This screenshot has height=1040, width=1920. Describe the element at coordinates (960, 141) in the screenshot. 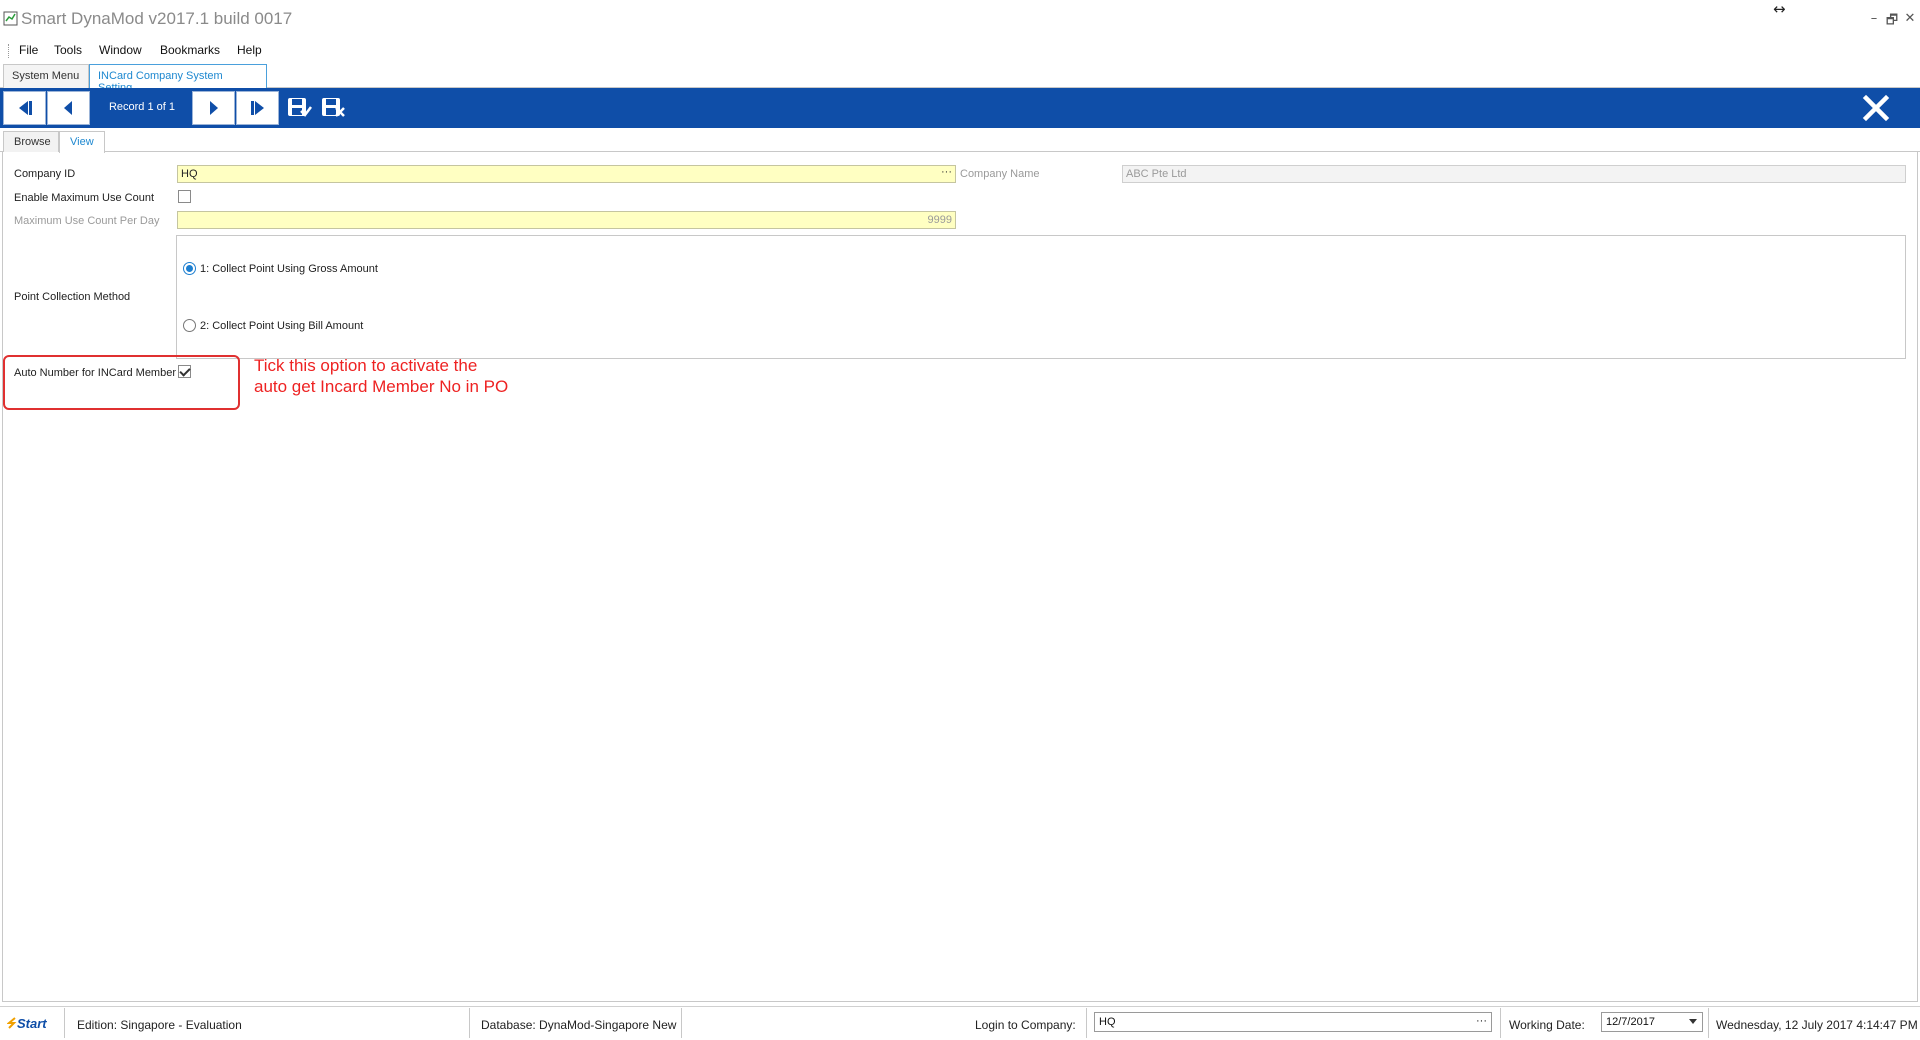

I see `view-tabs: Browse View` at that location.